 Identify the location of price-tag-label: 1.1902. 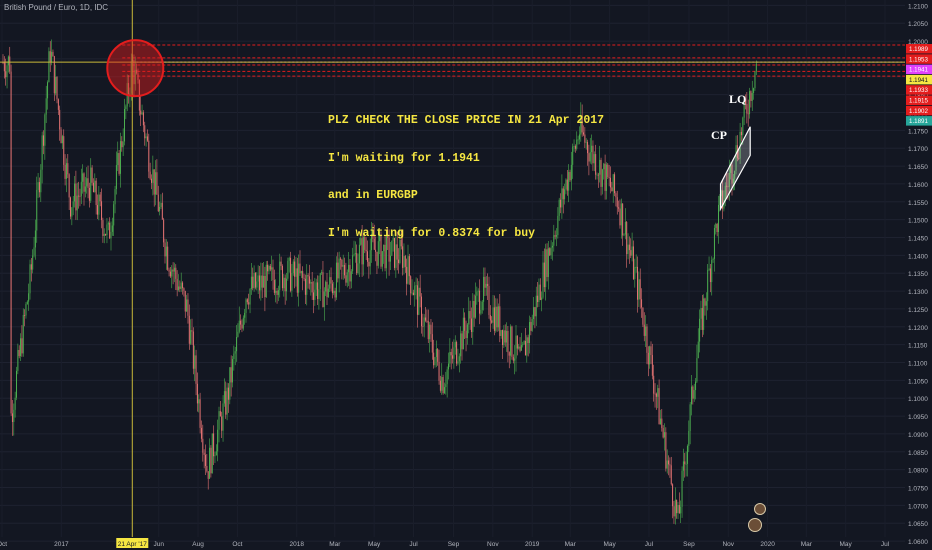
(918, 111).